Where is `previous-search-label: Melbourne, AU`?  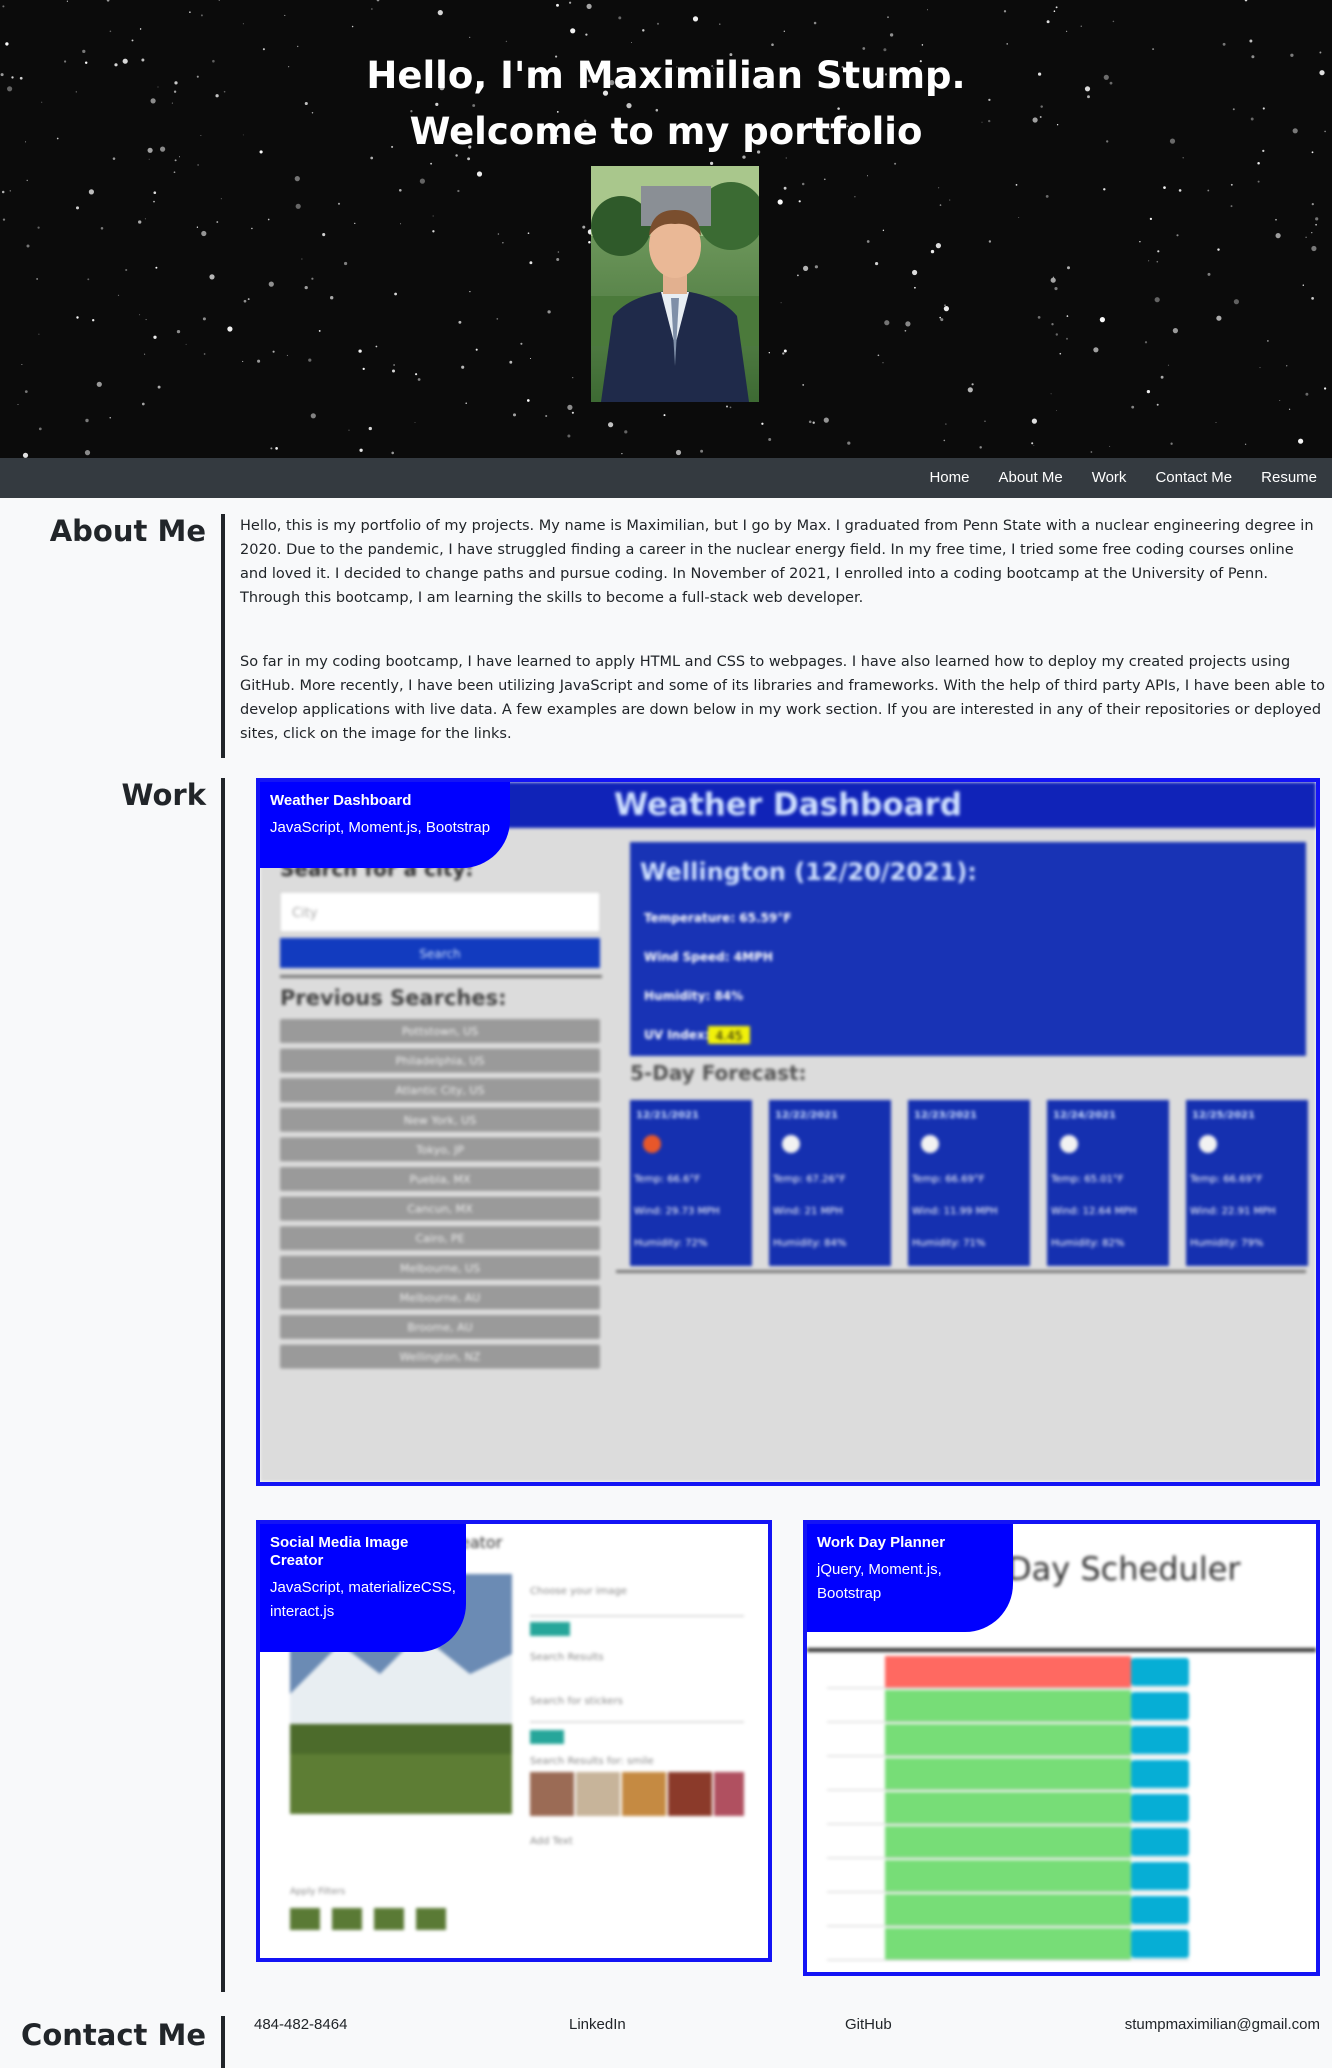 previous-search-label: Melbourne, AU is located at coordinates (440, 1297).